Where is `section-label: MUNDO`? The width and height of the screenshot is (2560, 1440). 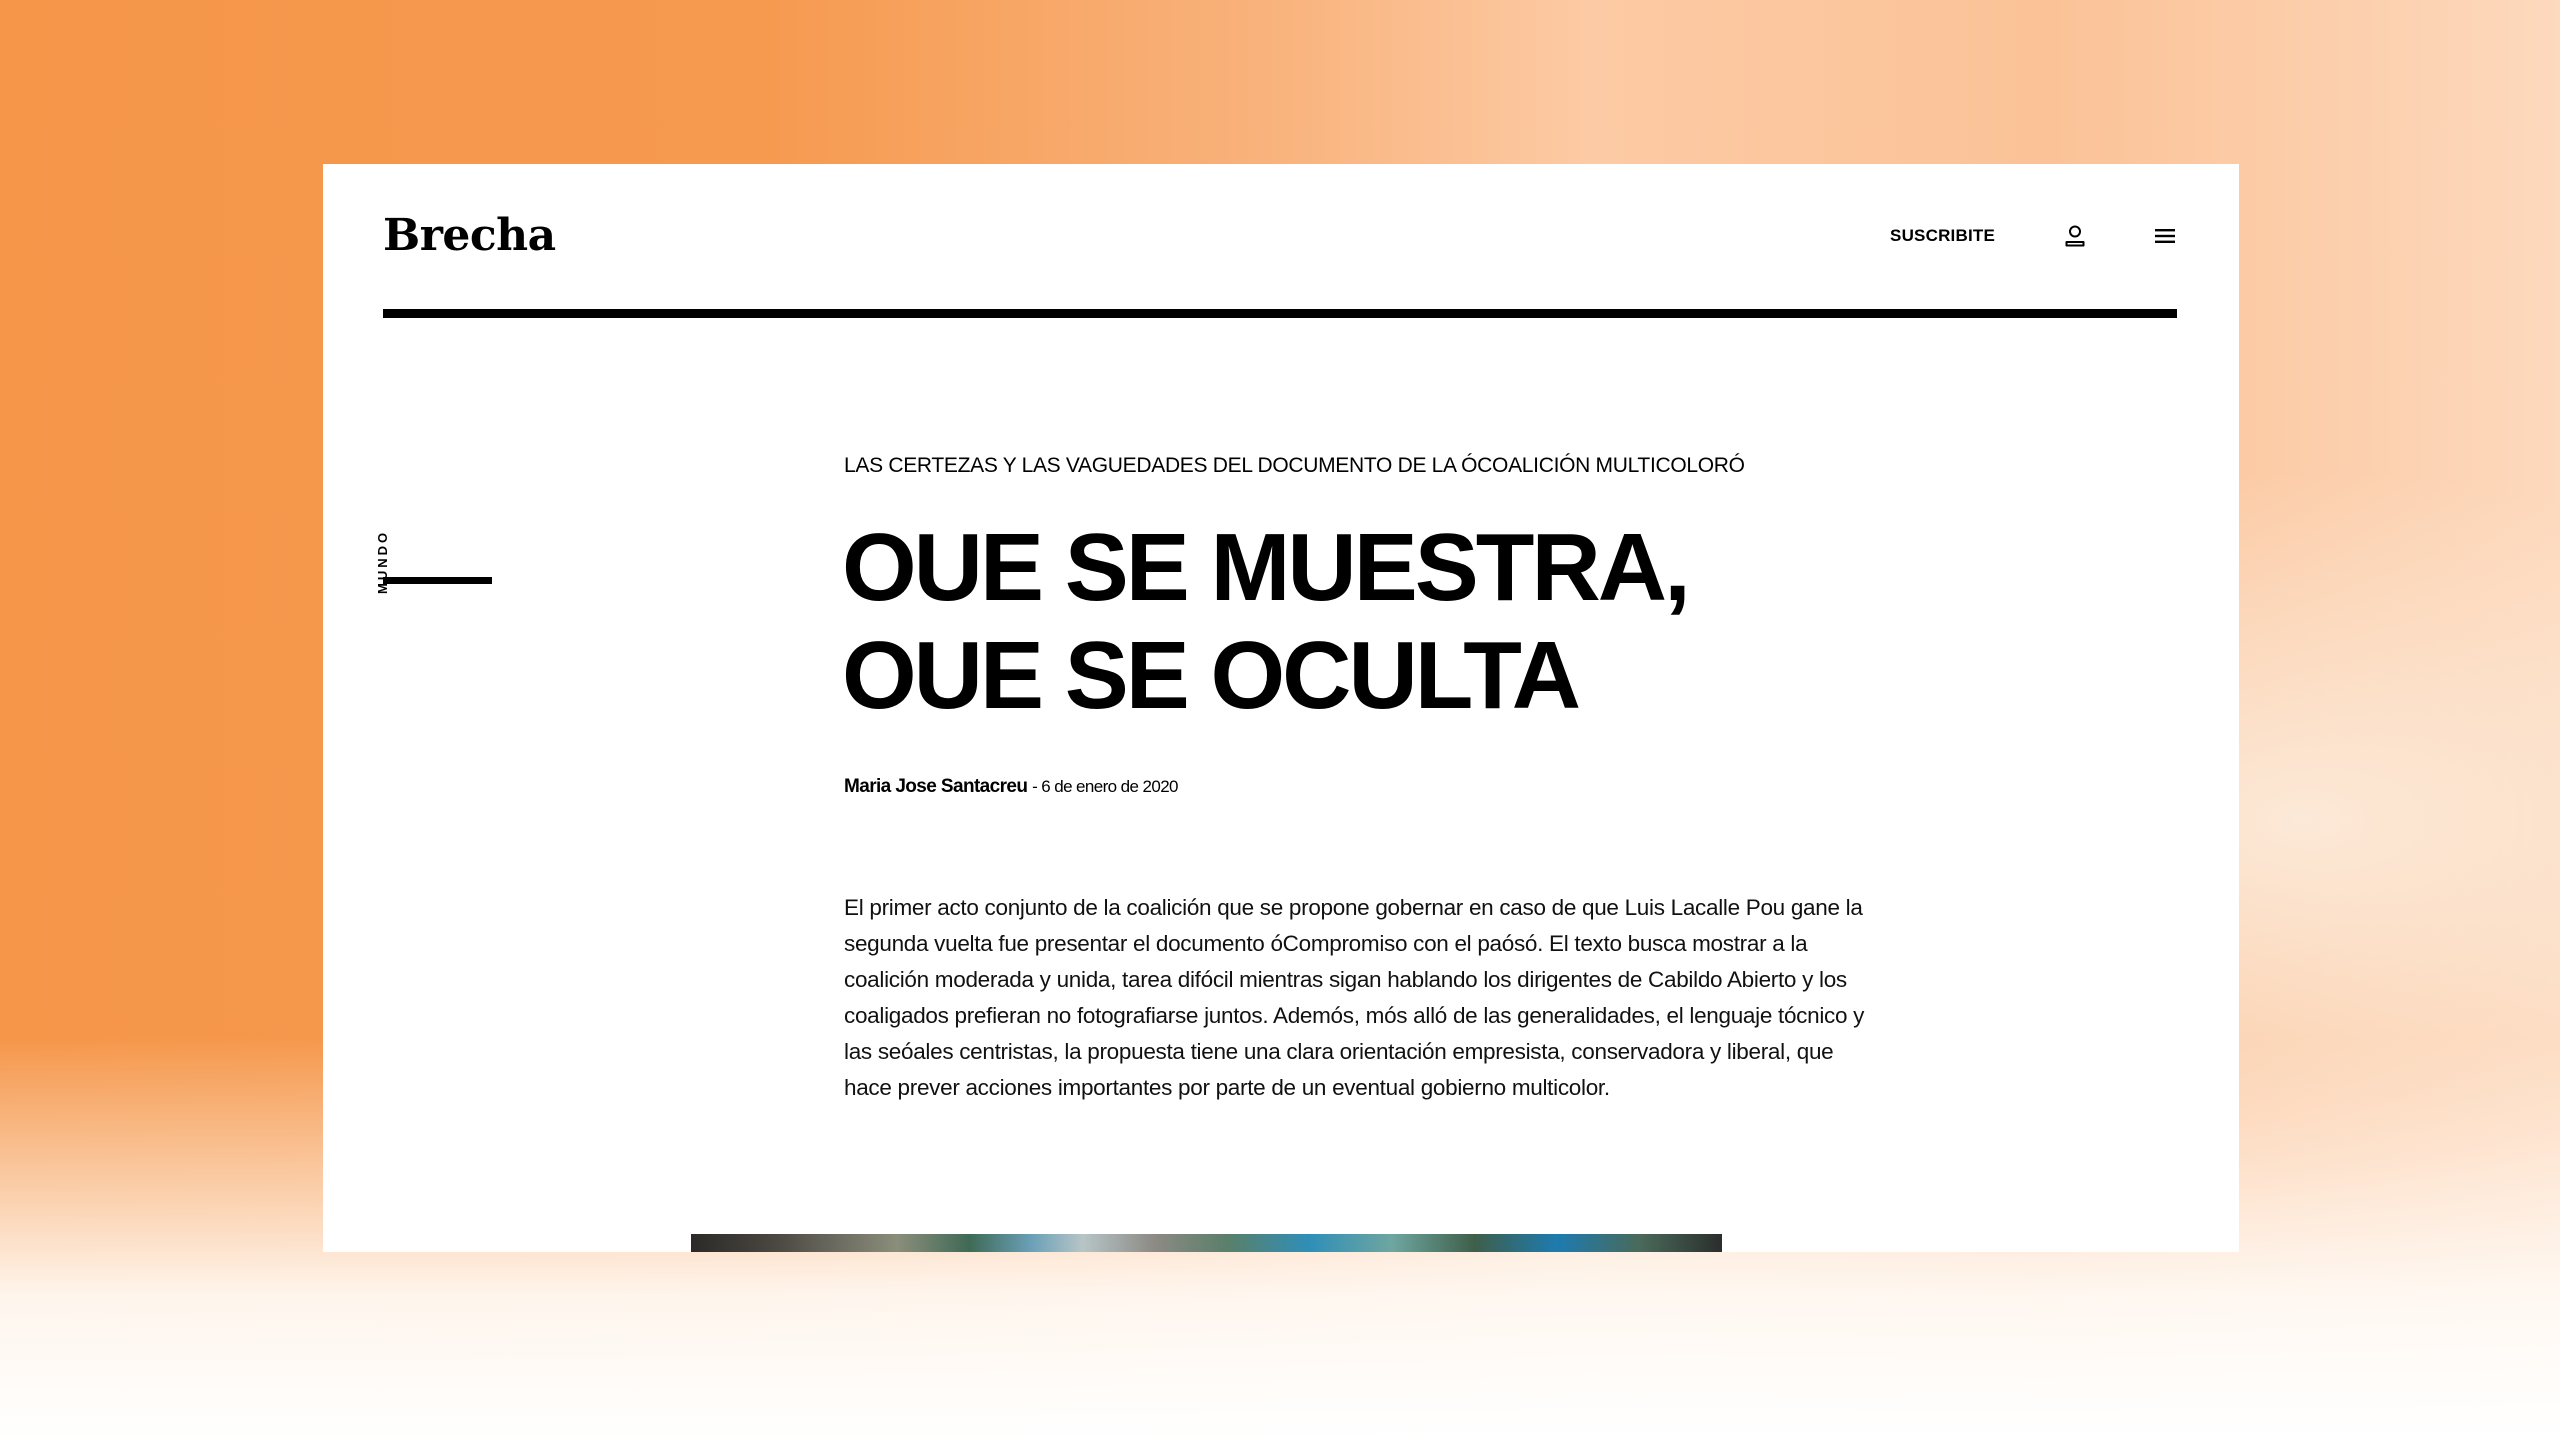
section-label: MUNDO is located at coordinates (382, 562).